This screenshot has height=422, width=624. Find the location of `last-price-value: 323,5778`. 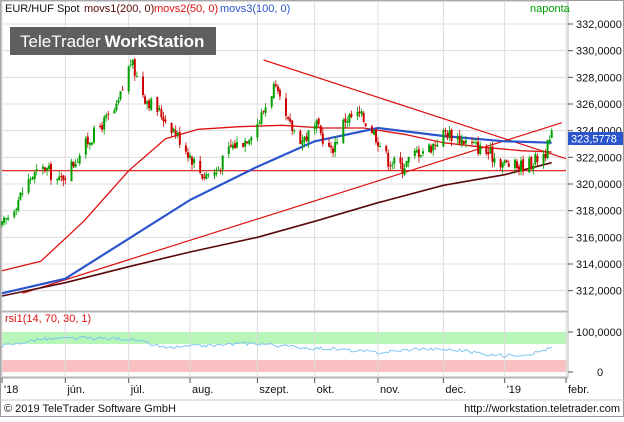

last-price-value: 323,5778 is located at coordinates (594, 140).